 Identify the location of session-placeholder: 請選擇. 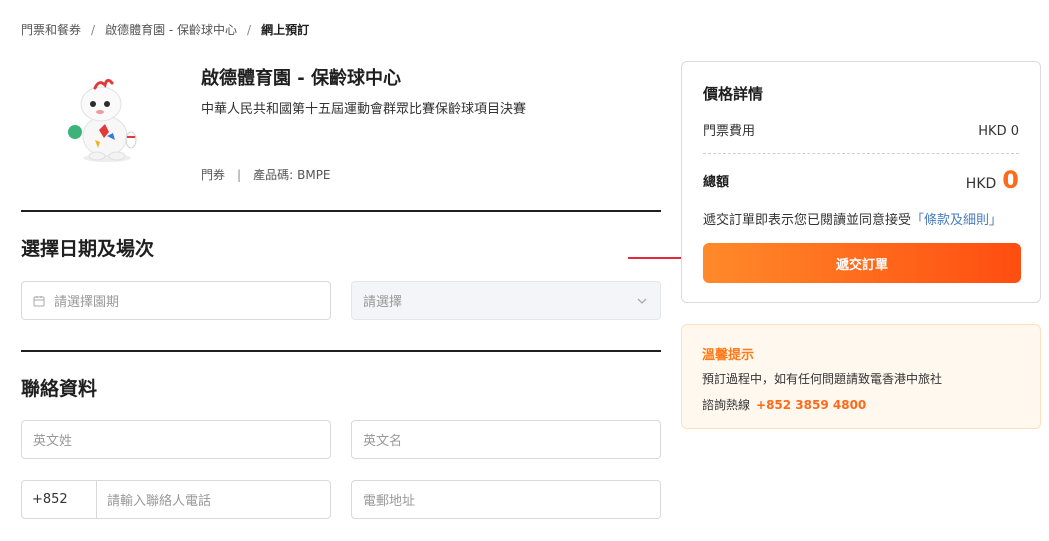
(383, 302).